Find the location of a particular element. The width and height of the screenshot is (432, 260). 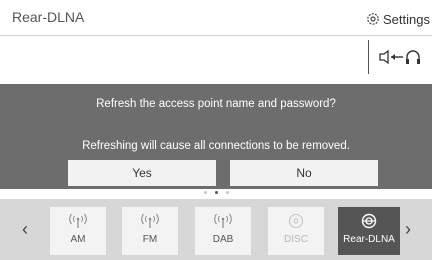

source-label: FM is located at coordinates (150, 239).